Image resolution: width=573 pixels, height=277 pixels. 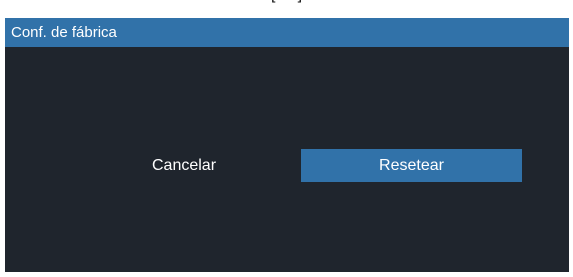 I want to click on dialog-title-bar: Conf. de fábrica, so click(x=287, y=32).